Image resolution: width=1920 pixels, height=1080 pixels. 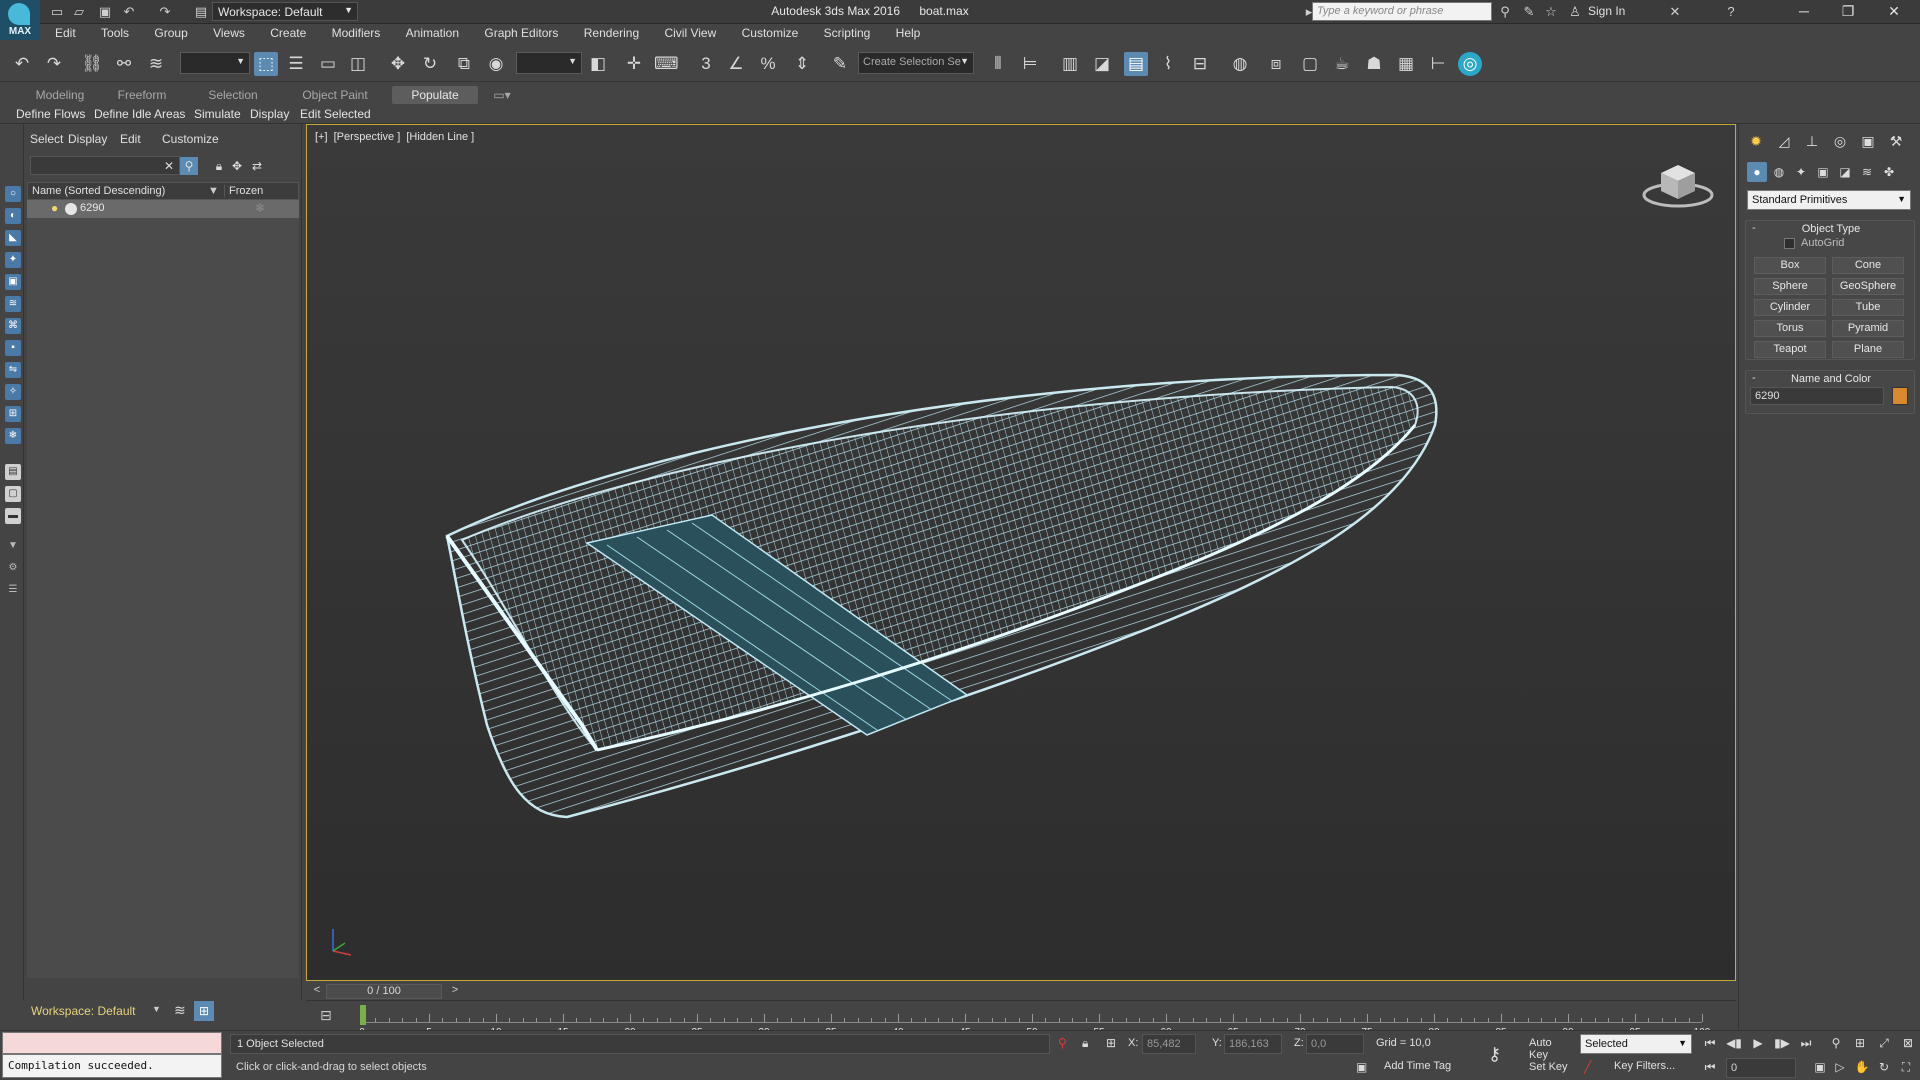 I want to click on user-icon: ♙, so click(x=1575, y=12).